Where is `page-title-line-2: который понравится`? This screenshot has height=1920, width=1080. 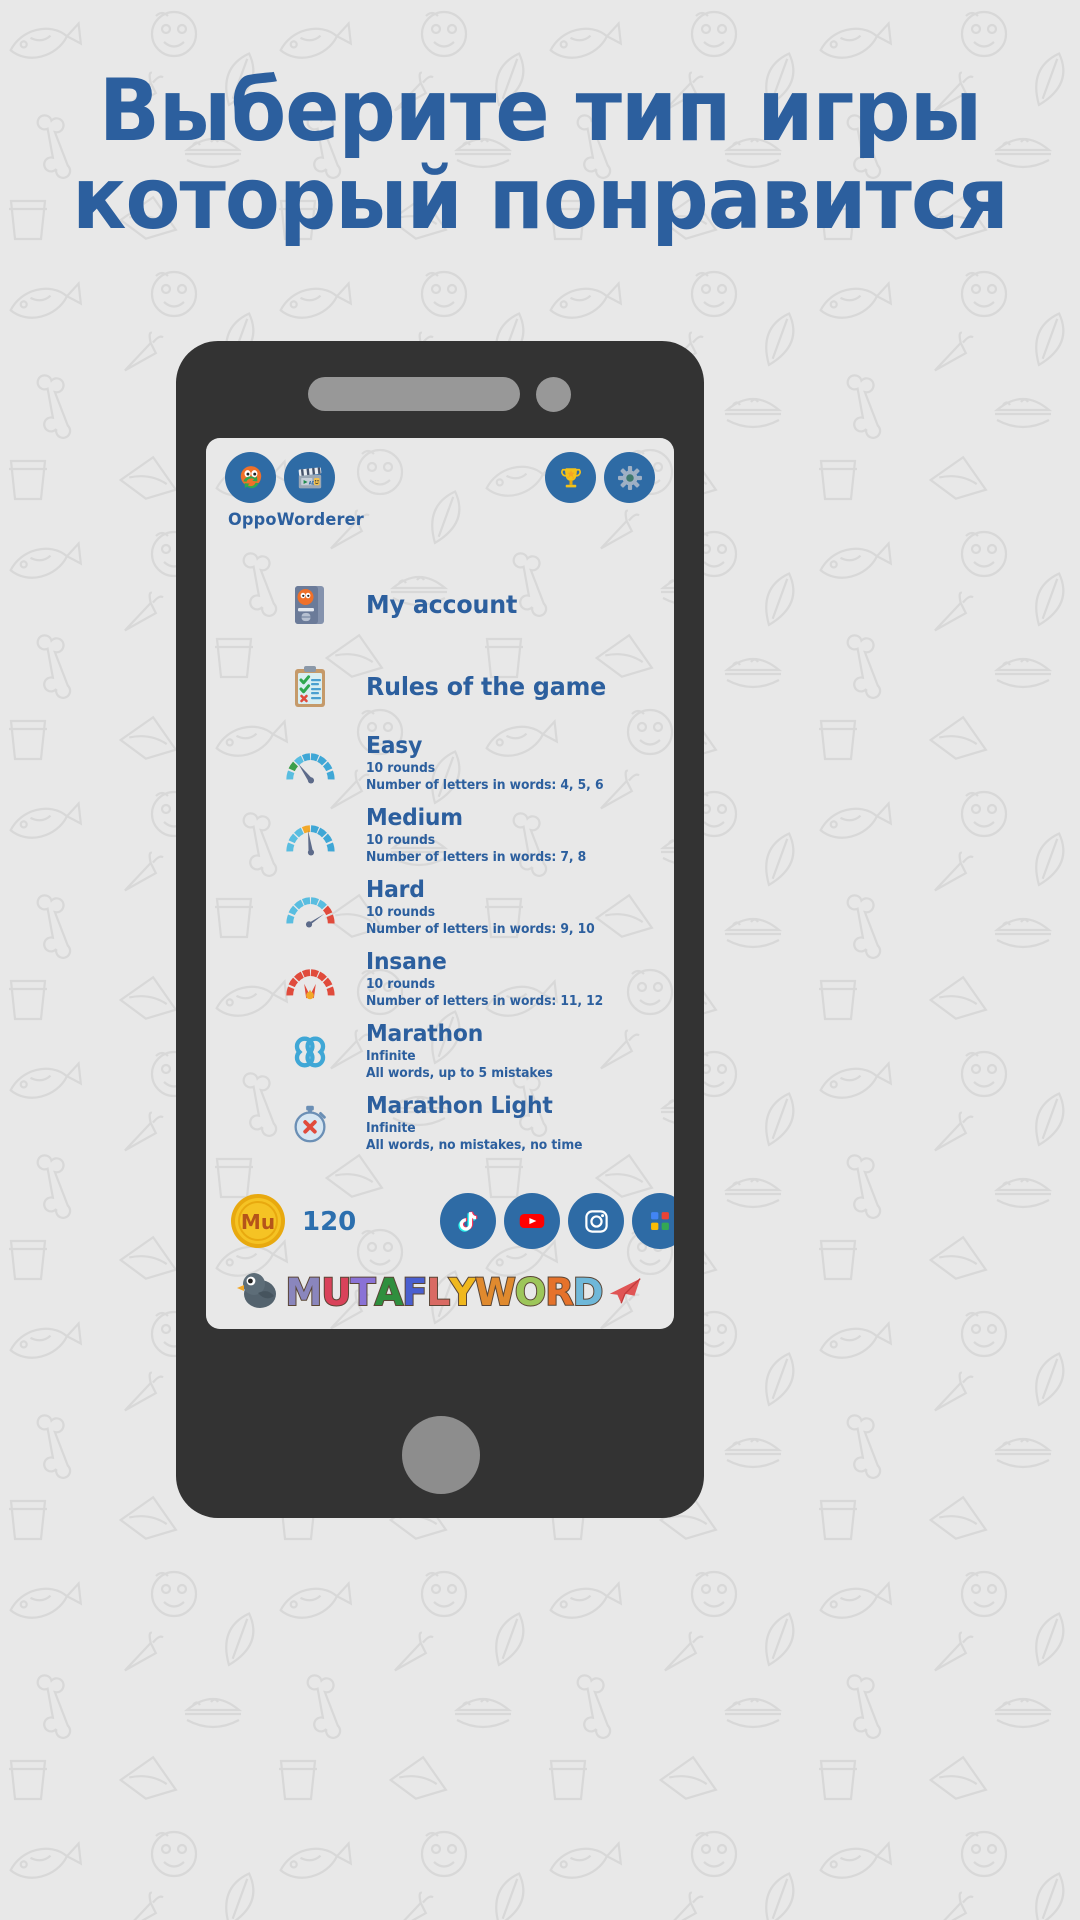 page-title-line-2: который понравится is located at coordinates (540, 198).